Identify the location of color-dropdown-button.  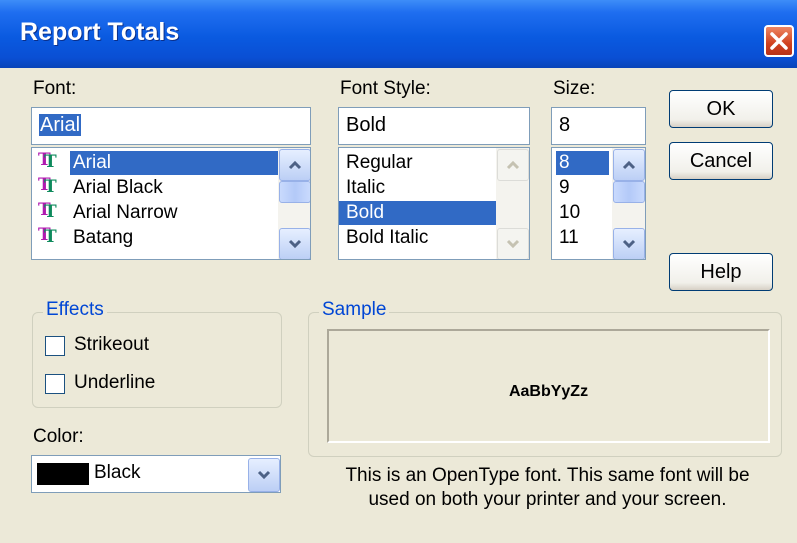
(264, 475).